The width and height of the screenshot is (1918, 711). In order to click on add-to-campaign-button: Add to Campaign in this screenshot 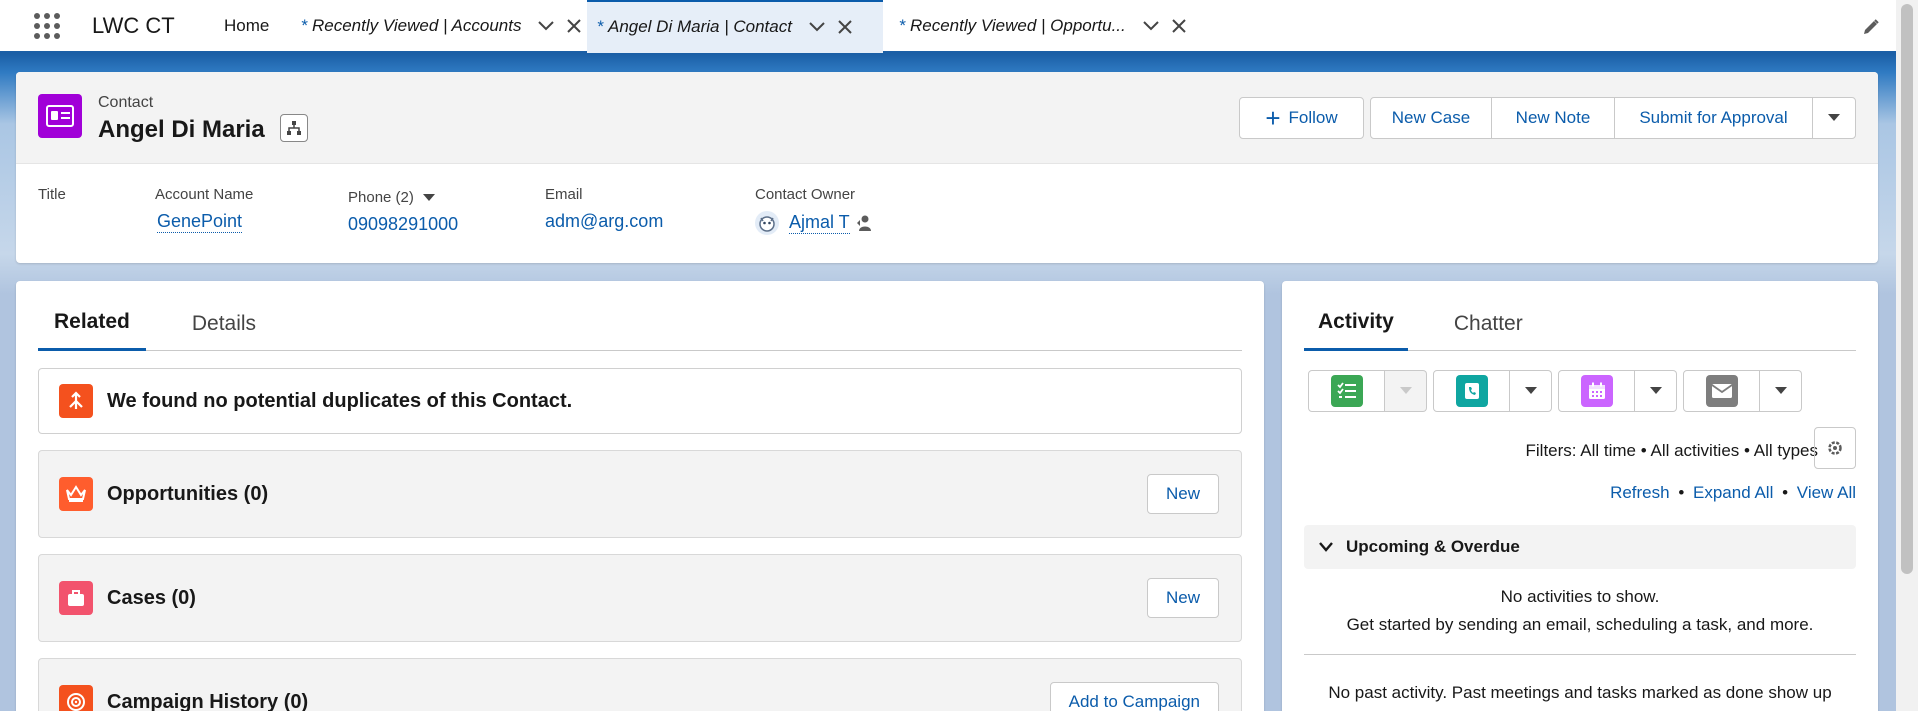, I will do `click(1134, 696)`.